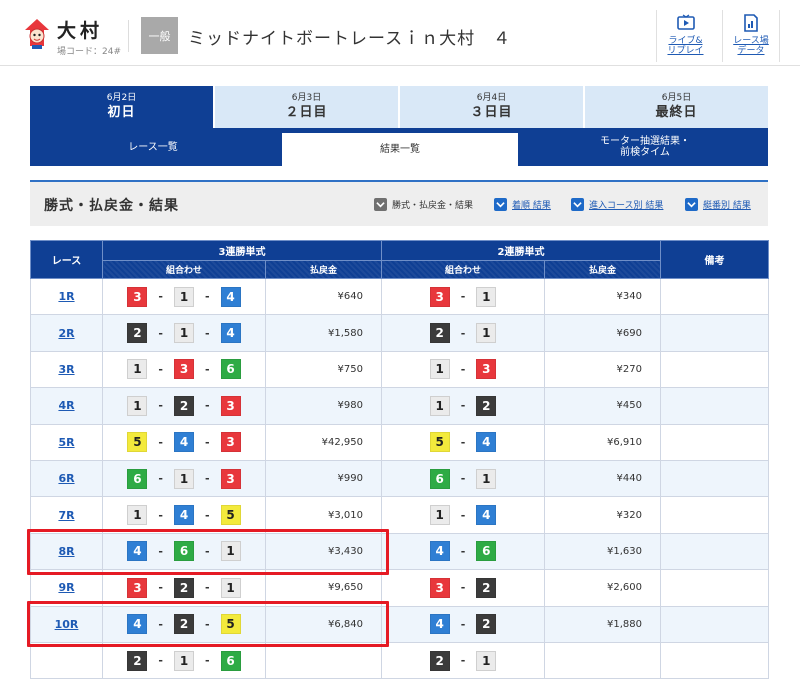 Image resolution: width=800 pixels, height=679 pixels. I want to click on checkbox-checked-icon, so click(380, 204).